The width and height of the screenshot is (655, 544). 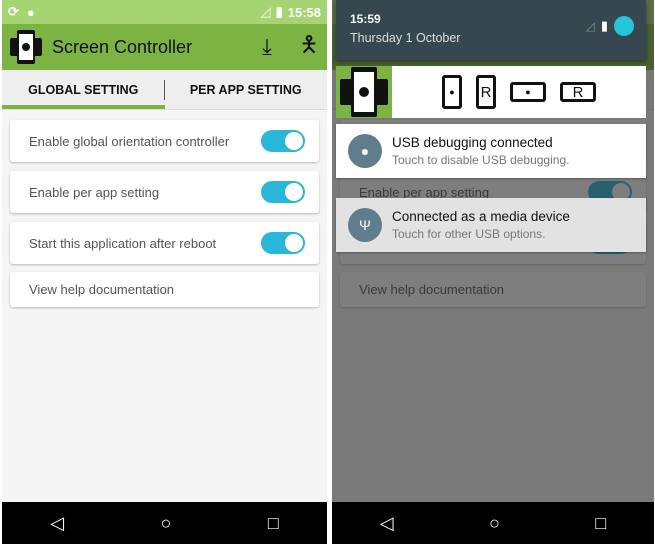 I want to click on per-app-toggle, so click(x=283, y=192).